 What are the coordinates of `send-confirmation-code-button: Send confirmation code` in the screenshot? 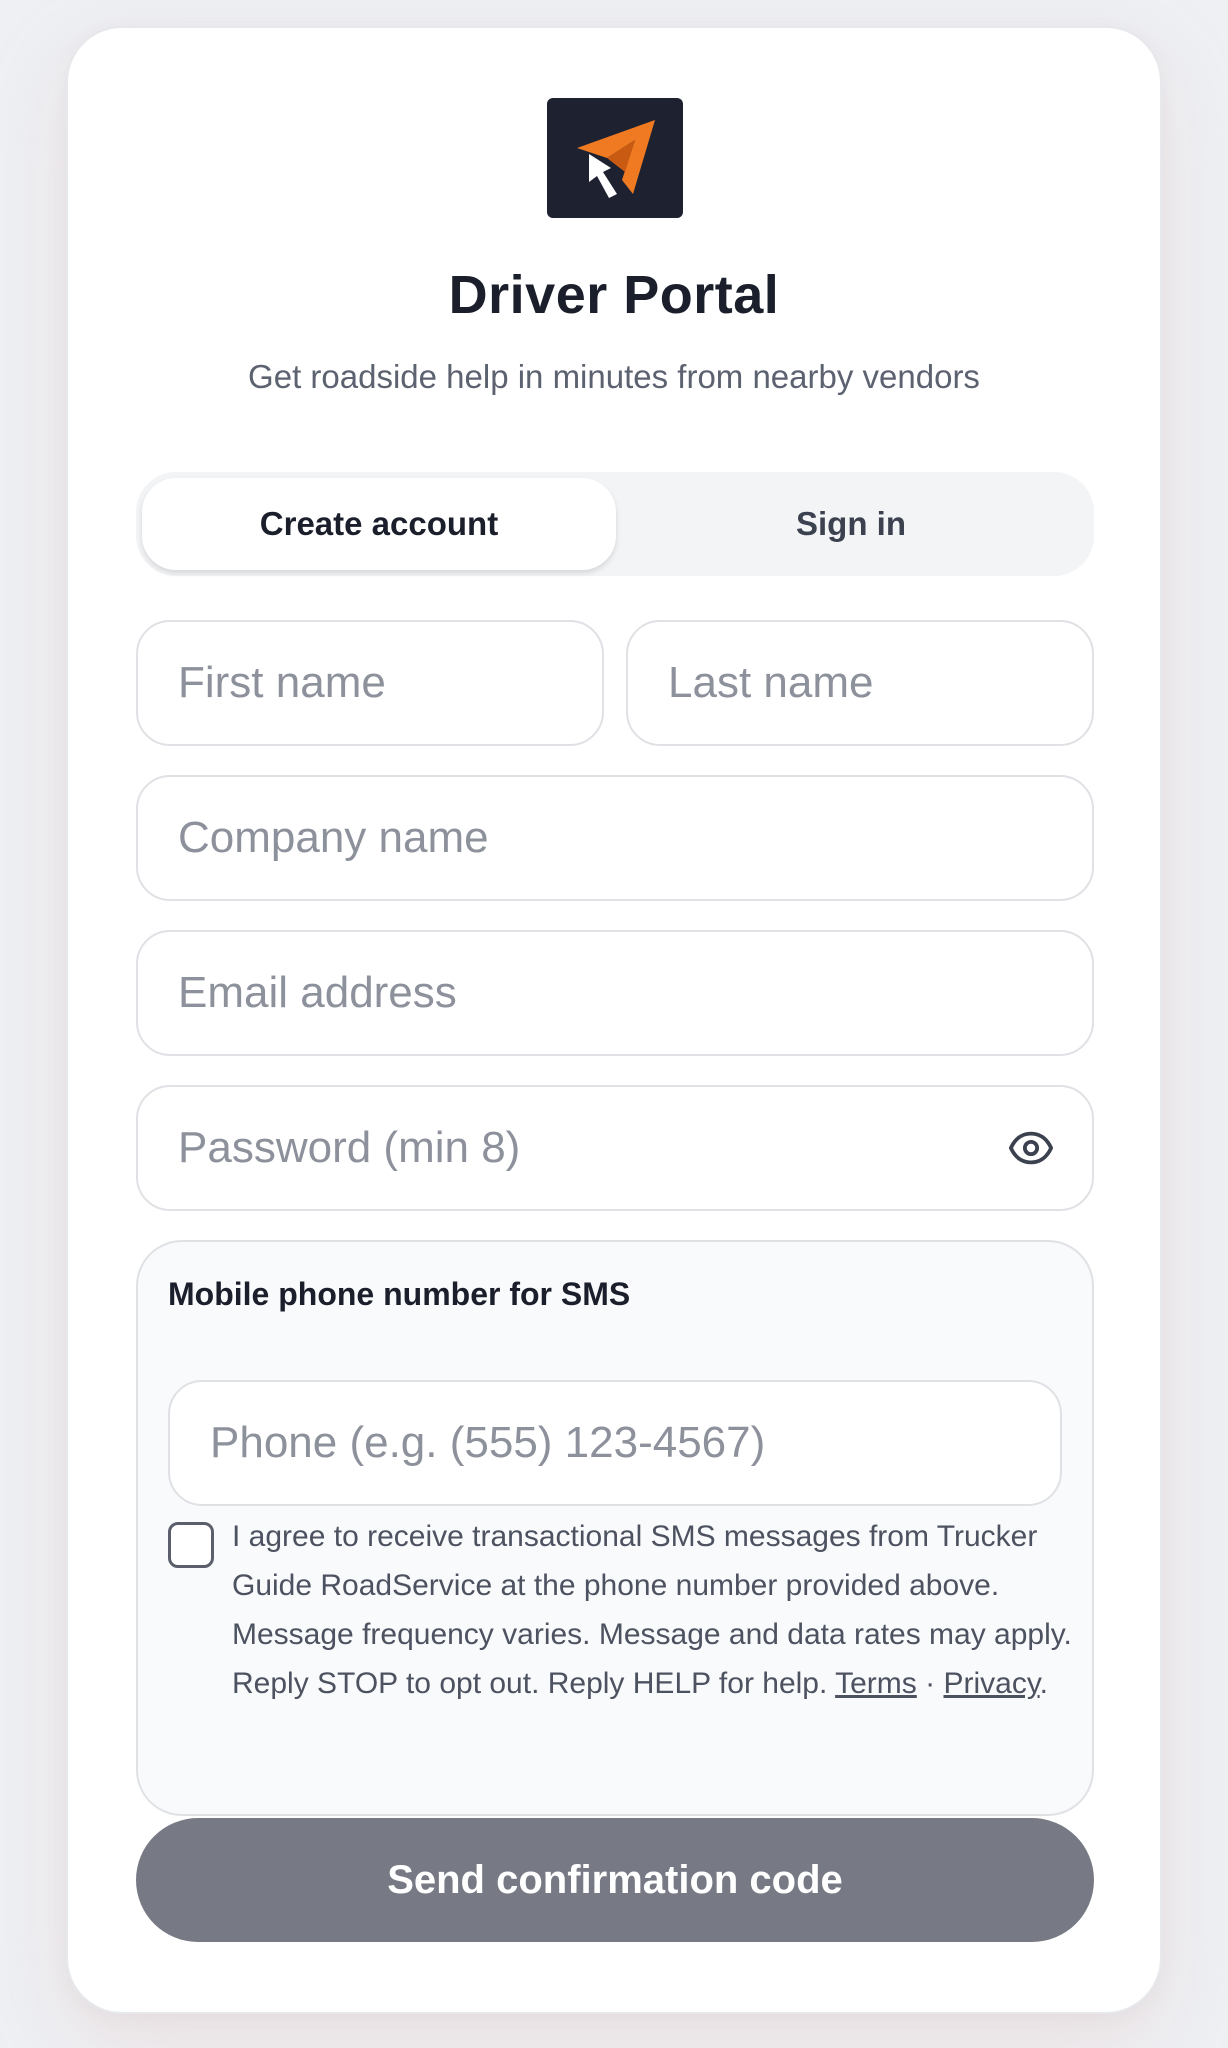 It's located at (615, 1880).